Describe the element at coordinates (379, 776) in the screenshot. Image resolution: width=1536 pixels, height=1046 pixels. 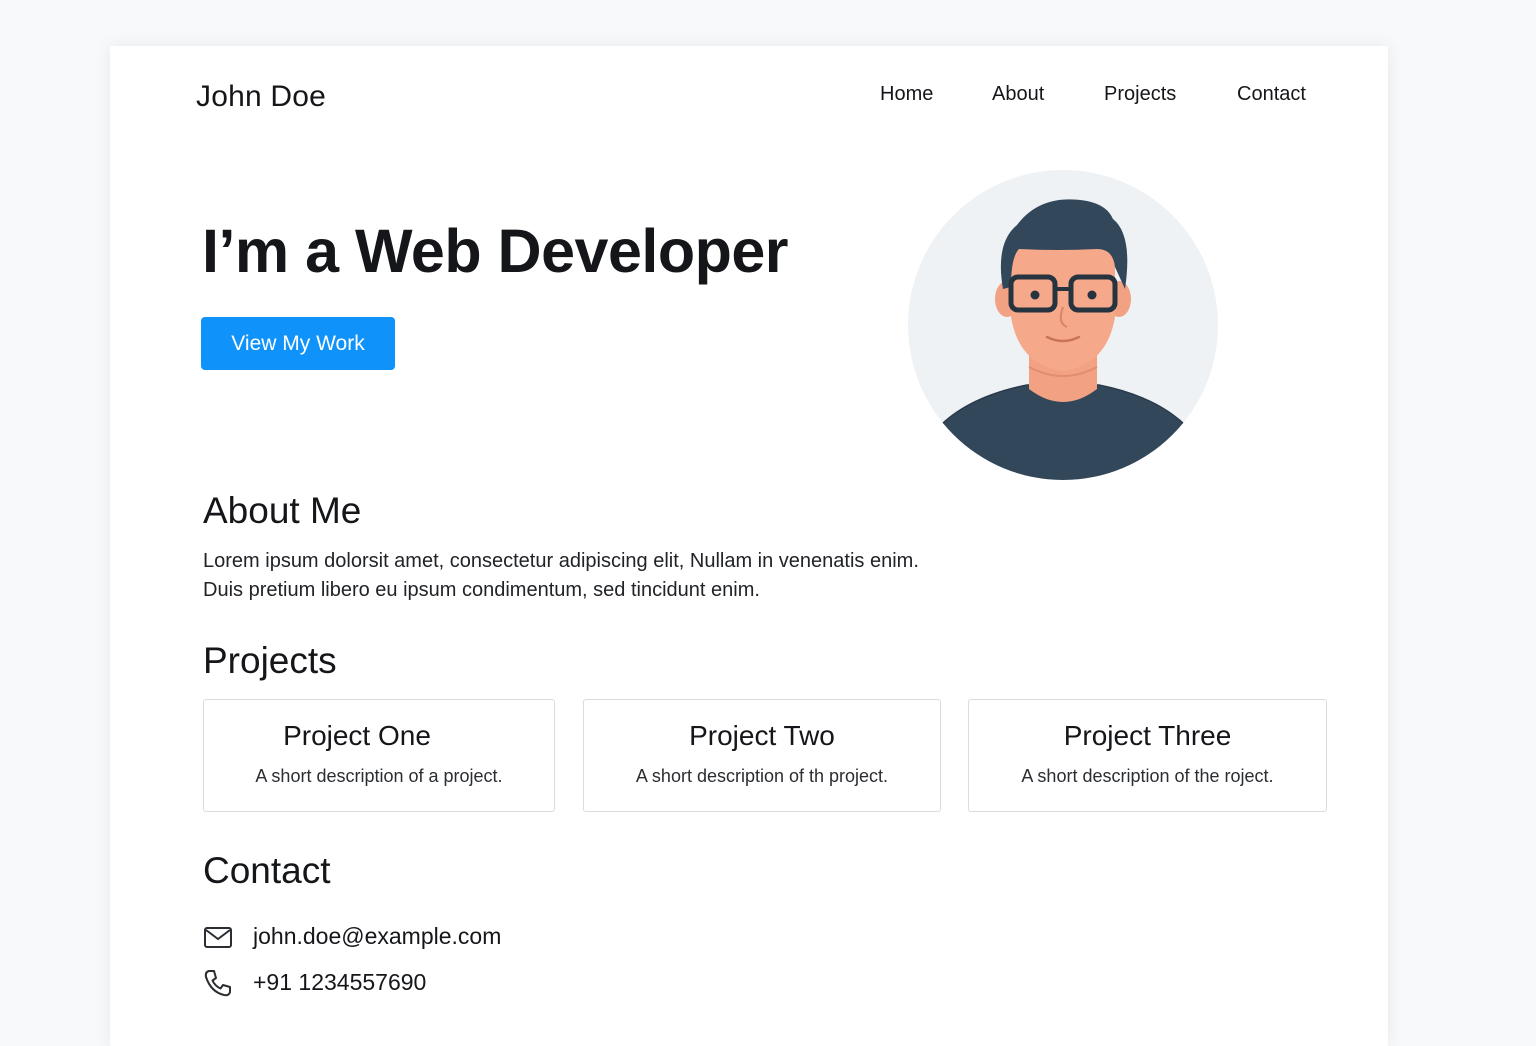
I see `project-description: A short description of a project.` at that location.